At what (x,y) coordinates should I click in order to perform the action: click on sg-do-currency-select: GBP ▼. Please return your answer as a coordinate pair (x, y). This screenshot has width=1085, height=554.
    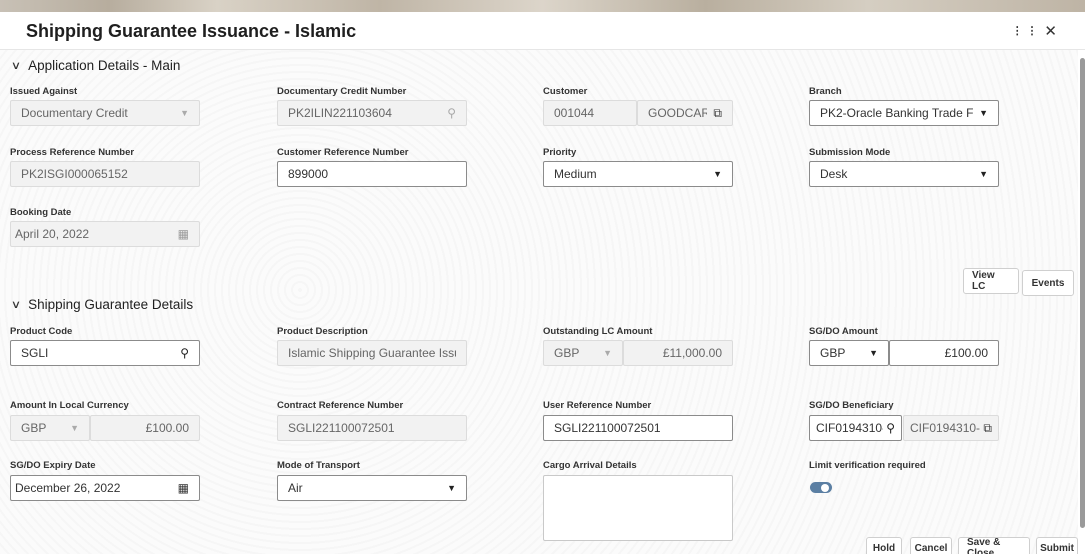
    Looking at the image, I should click on (849, 353).